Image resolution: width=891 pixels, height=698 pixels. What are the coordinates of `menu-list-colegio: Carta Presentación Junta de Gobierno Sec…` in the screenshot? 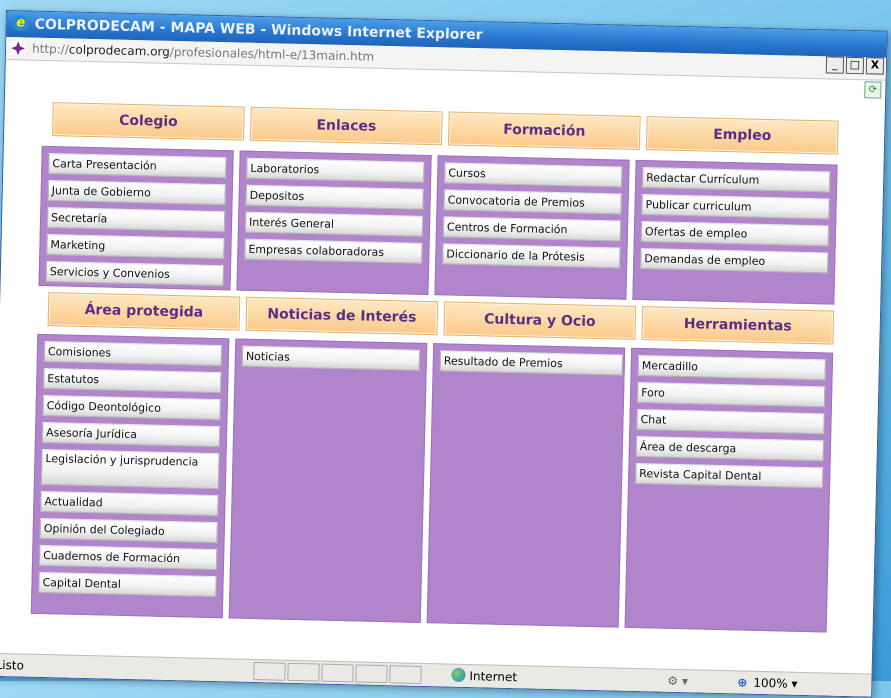 It's located at (136, 222).